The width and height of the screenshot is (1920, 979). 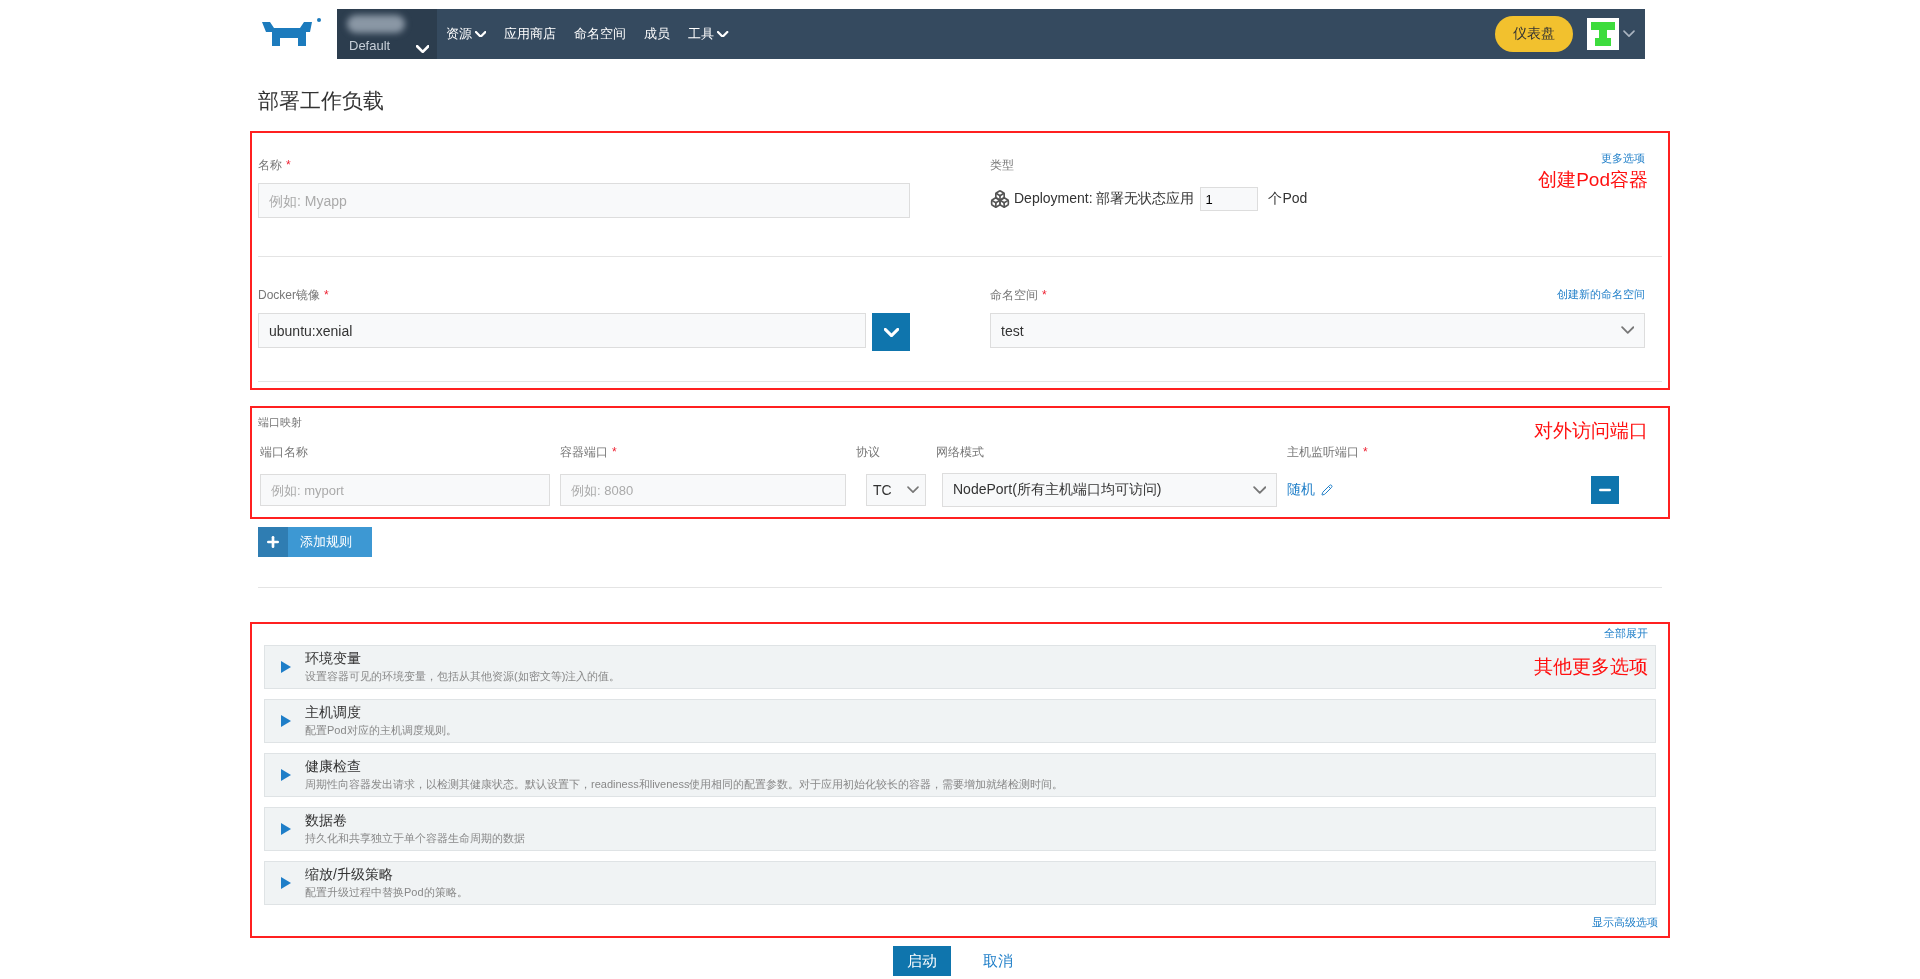 I want to click on namespace-select: test, so click(x=1317, y=330).